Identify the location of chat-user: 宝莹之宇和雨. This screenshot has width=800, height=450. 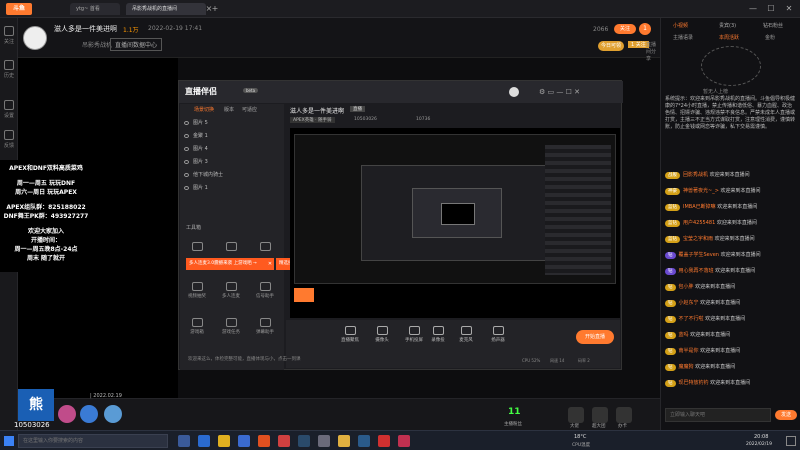
(698, 239).